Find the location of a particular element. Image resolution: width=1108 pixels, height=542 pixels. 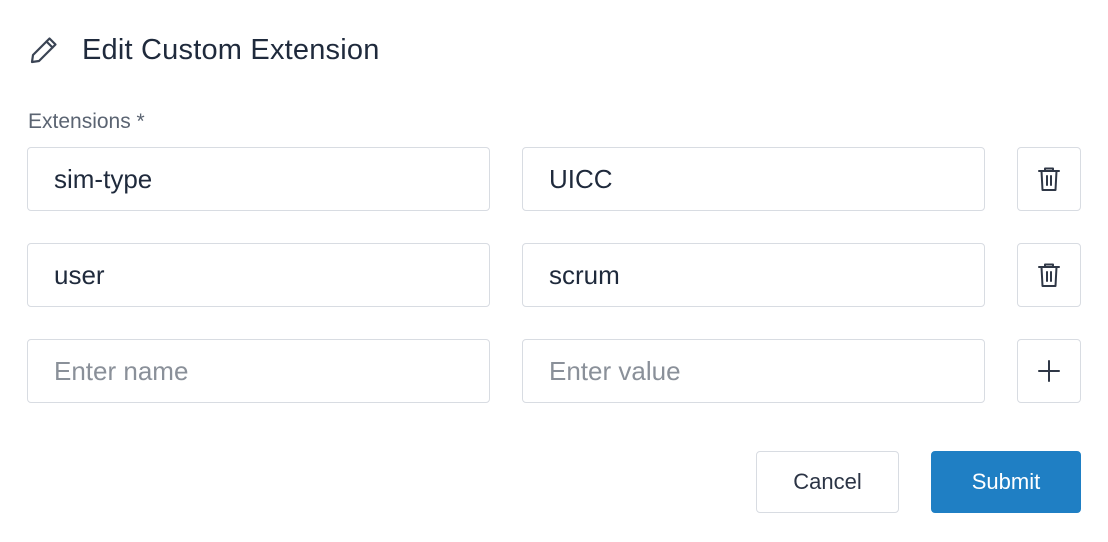

pencil-icon is located at coordinates (44, 50).